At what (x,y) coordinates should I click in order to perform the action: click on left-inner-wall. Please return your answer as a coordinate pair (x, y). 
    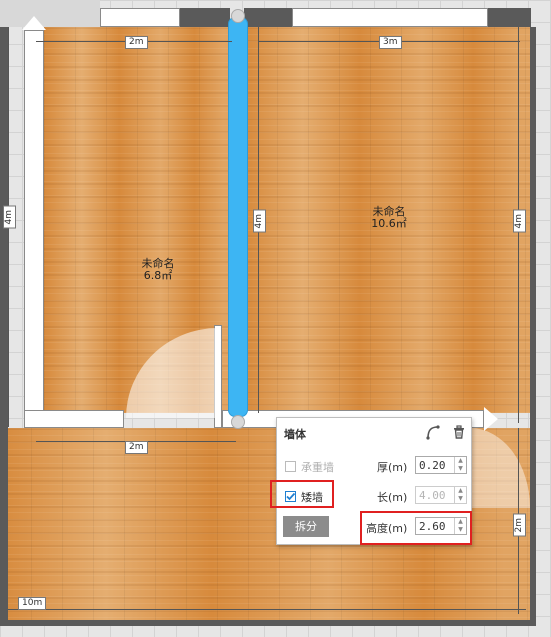
    Looking at the image, I should click on (34, 229).